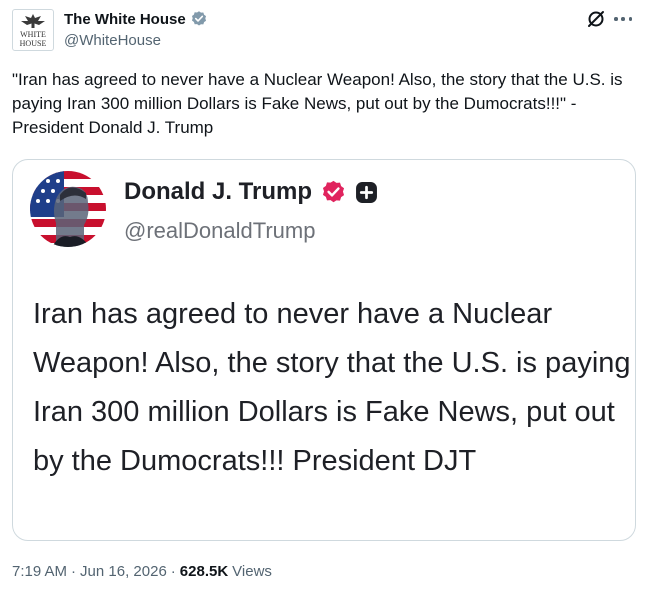 The height and width of the screenshot is (590, 652). What do you see at coordinates (199, 19) in the screenshot?
I see `gray-verified-badge-icon` at bounding box center [199, 19].